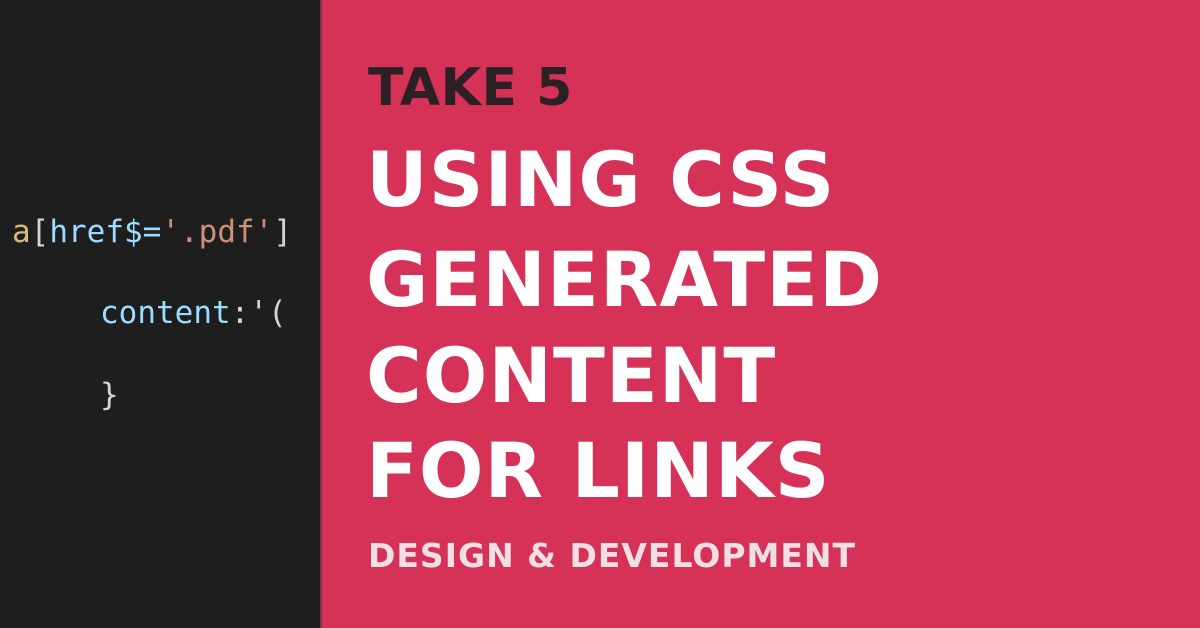 The width and height of the screenshot is (1200, 628). I want to click on code-token-bracket: [, so click(40, 232).